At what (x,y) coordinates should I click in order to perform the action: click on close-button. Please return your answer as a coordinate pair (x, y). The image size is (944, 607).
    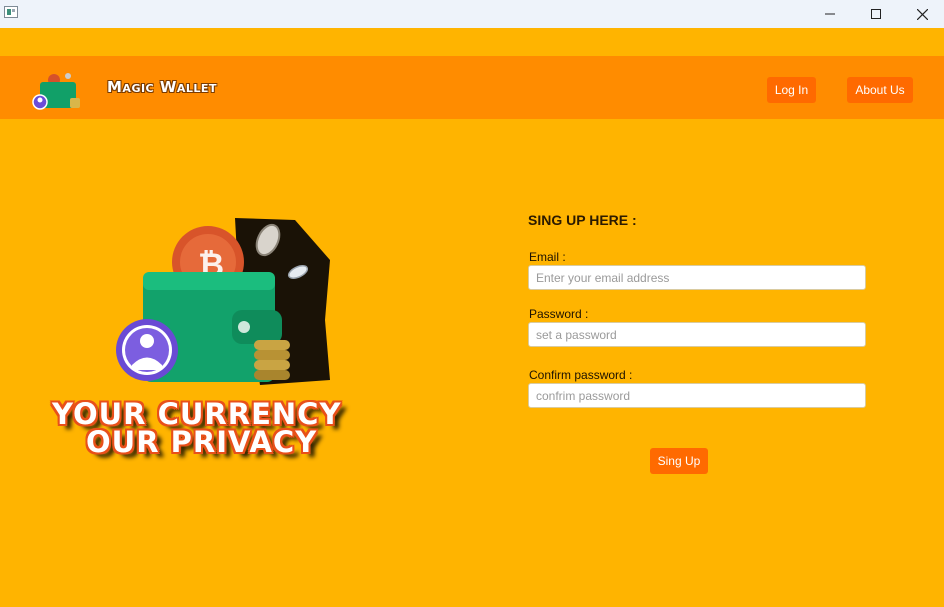
    Looking at the image, I should click on (921, 14).